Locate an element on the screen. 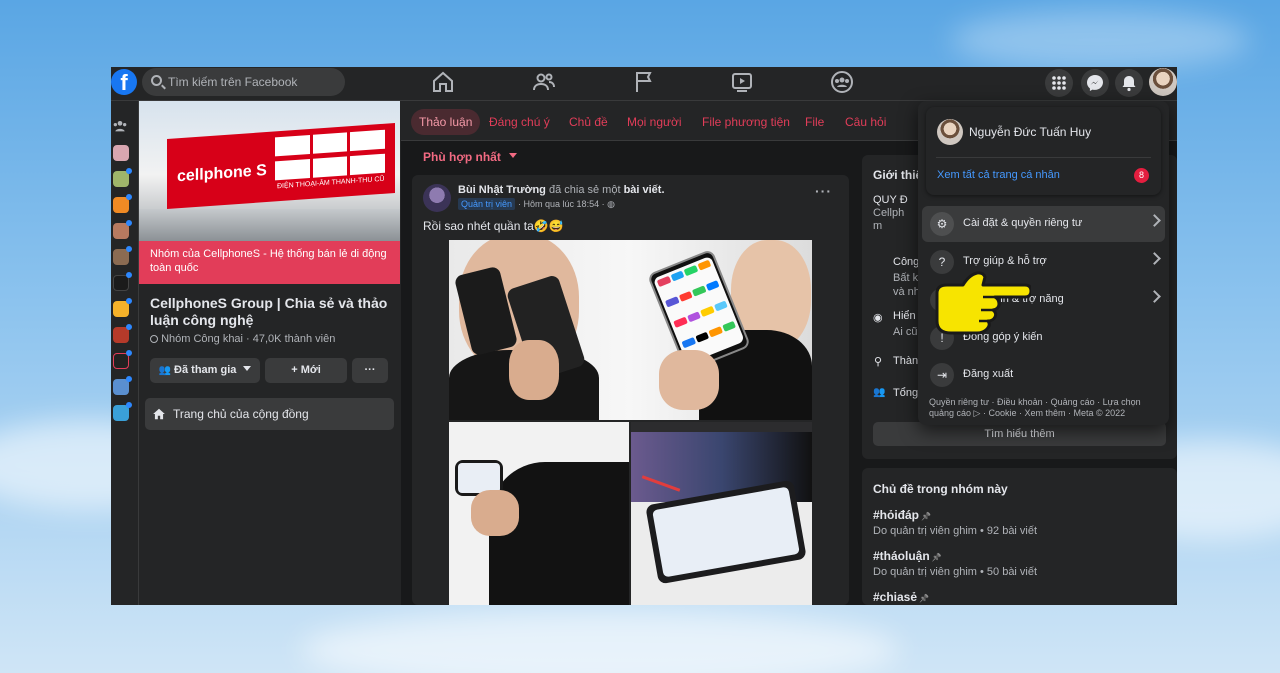 This screenshot has width=1280, height=673. about-public: Công is located at coordinates (906, 262).